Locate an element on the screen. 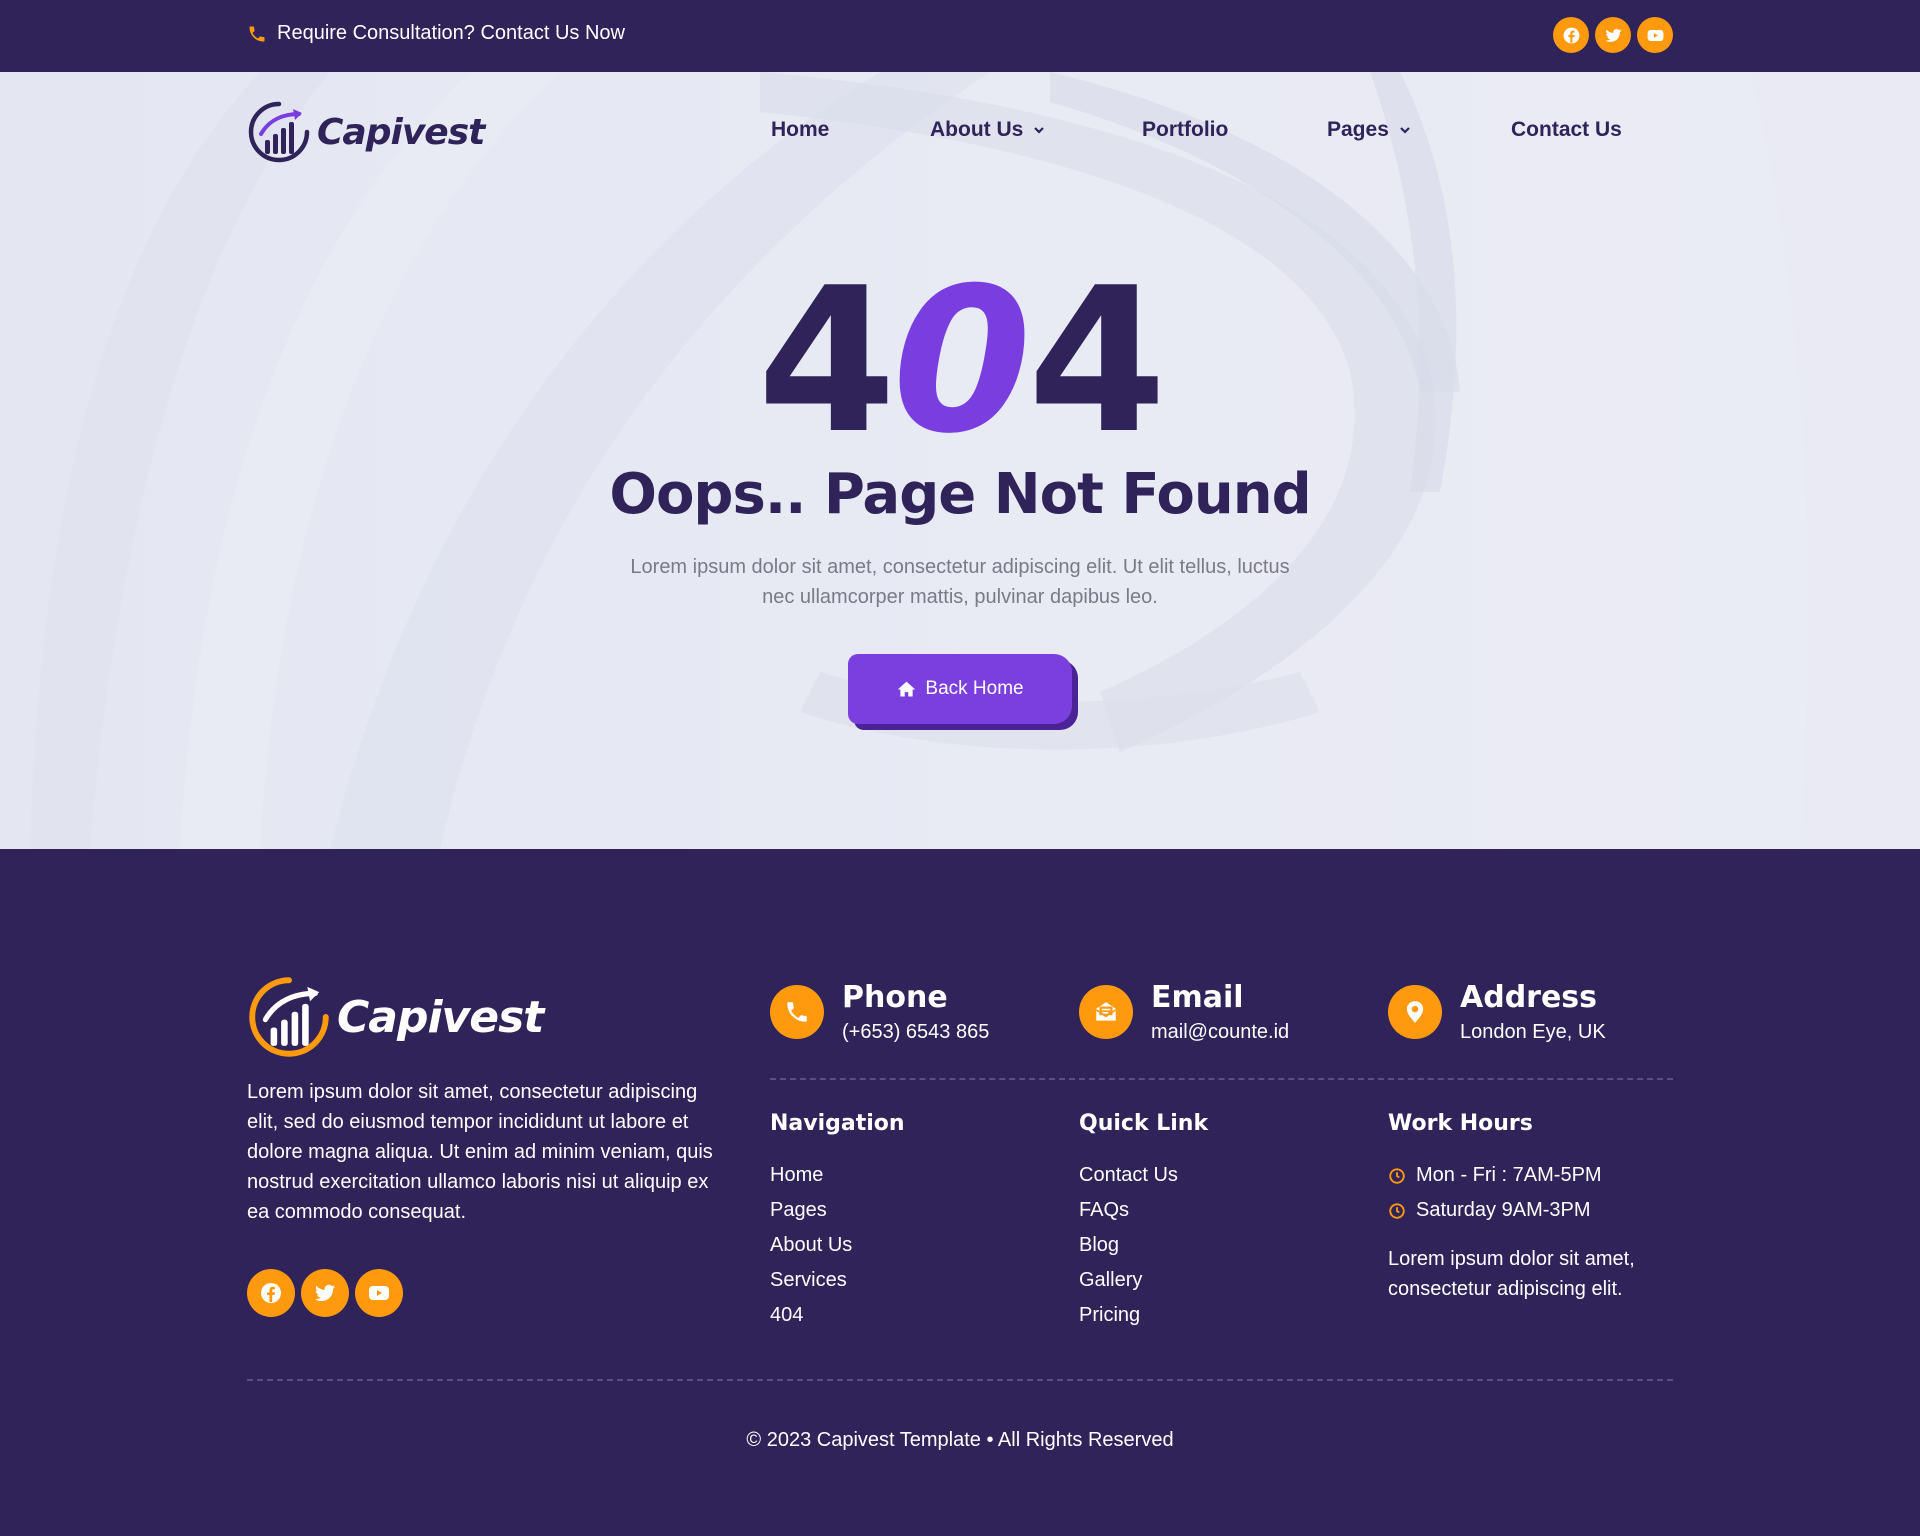  navigation-heading: Navigation is located at coordinates (837, 1123).